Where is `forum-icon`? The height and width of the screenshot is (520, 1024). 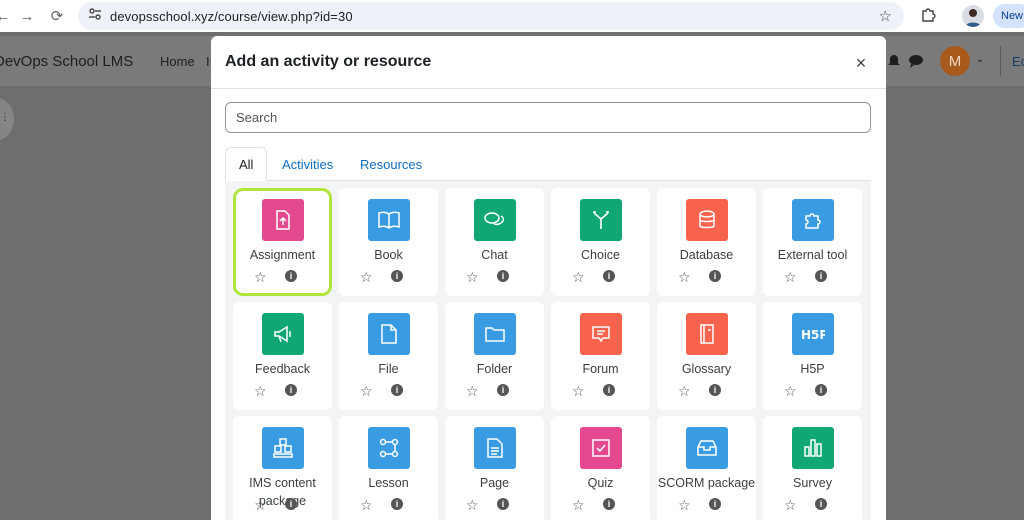 forum-icon is located at coordinates (601, 334).